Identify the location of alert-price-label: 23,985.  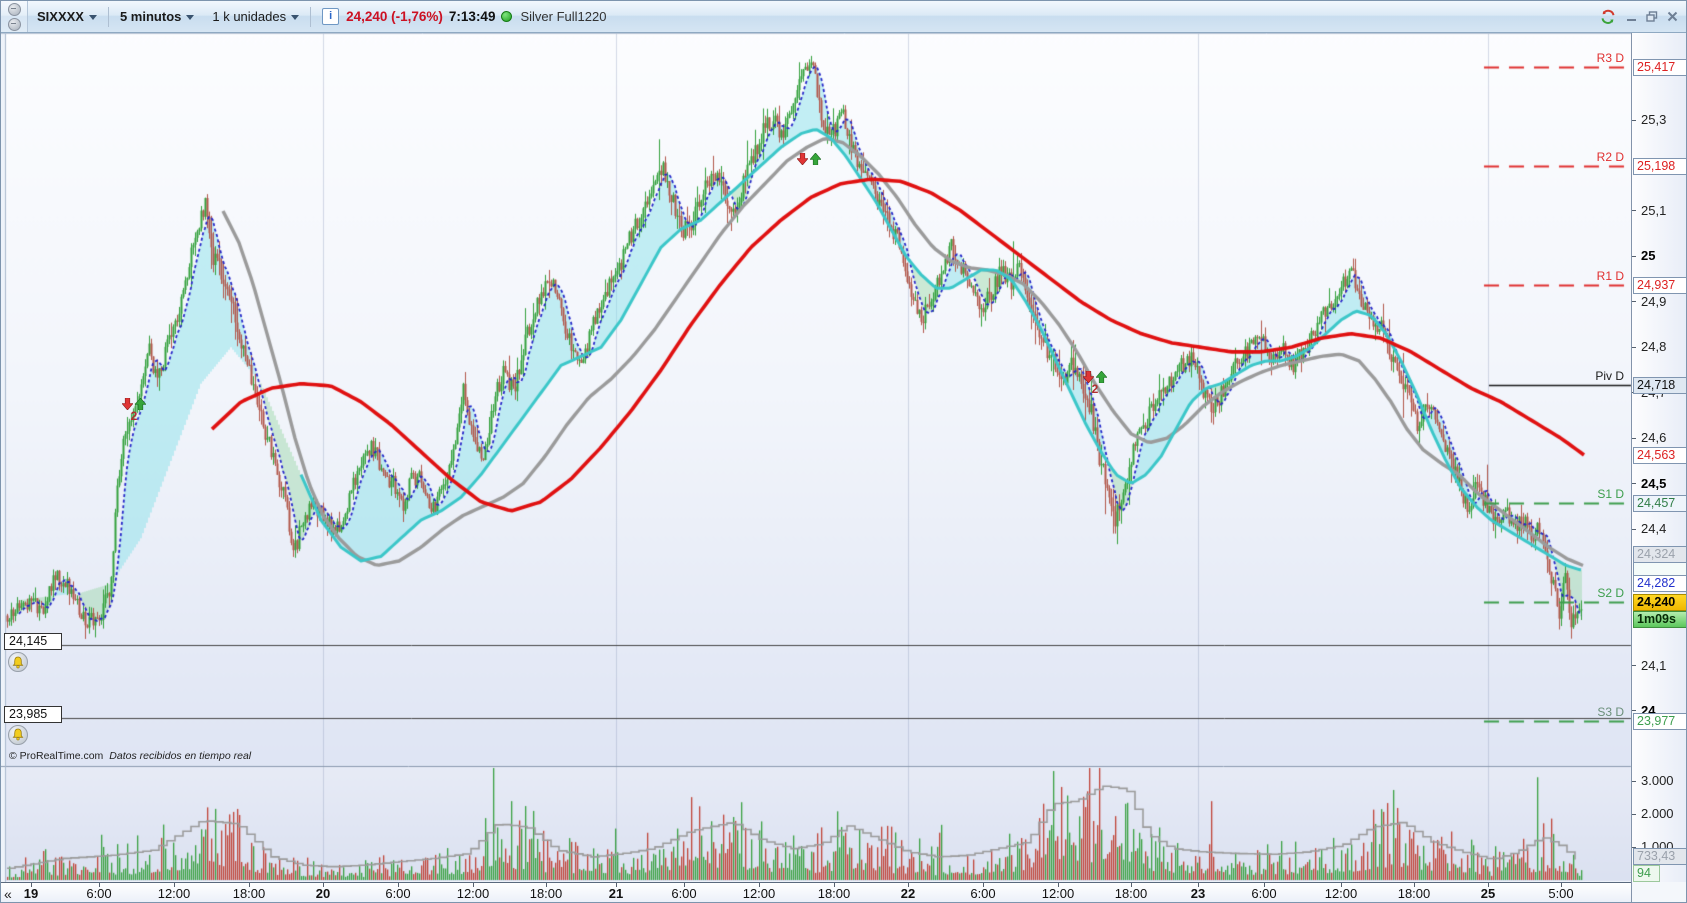
(33, 714).